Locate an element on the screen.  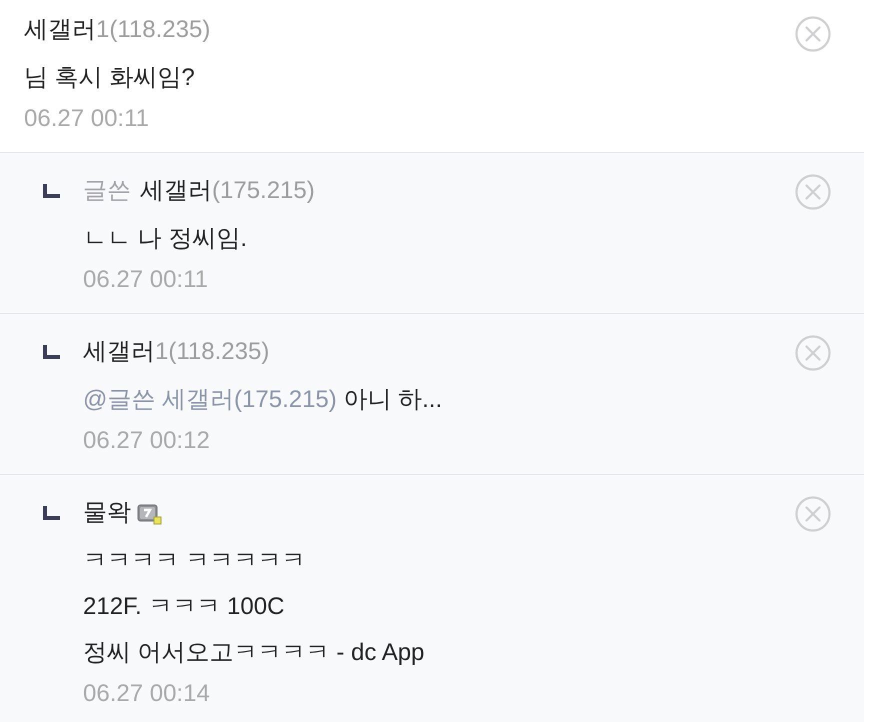
comment-text: ㄴㄴ 나 정씨임. is located at coordinates (165, 239).